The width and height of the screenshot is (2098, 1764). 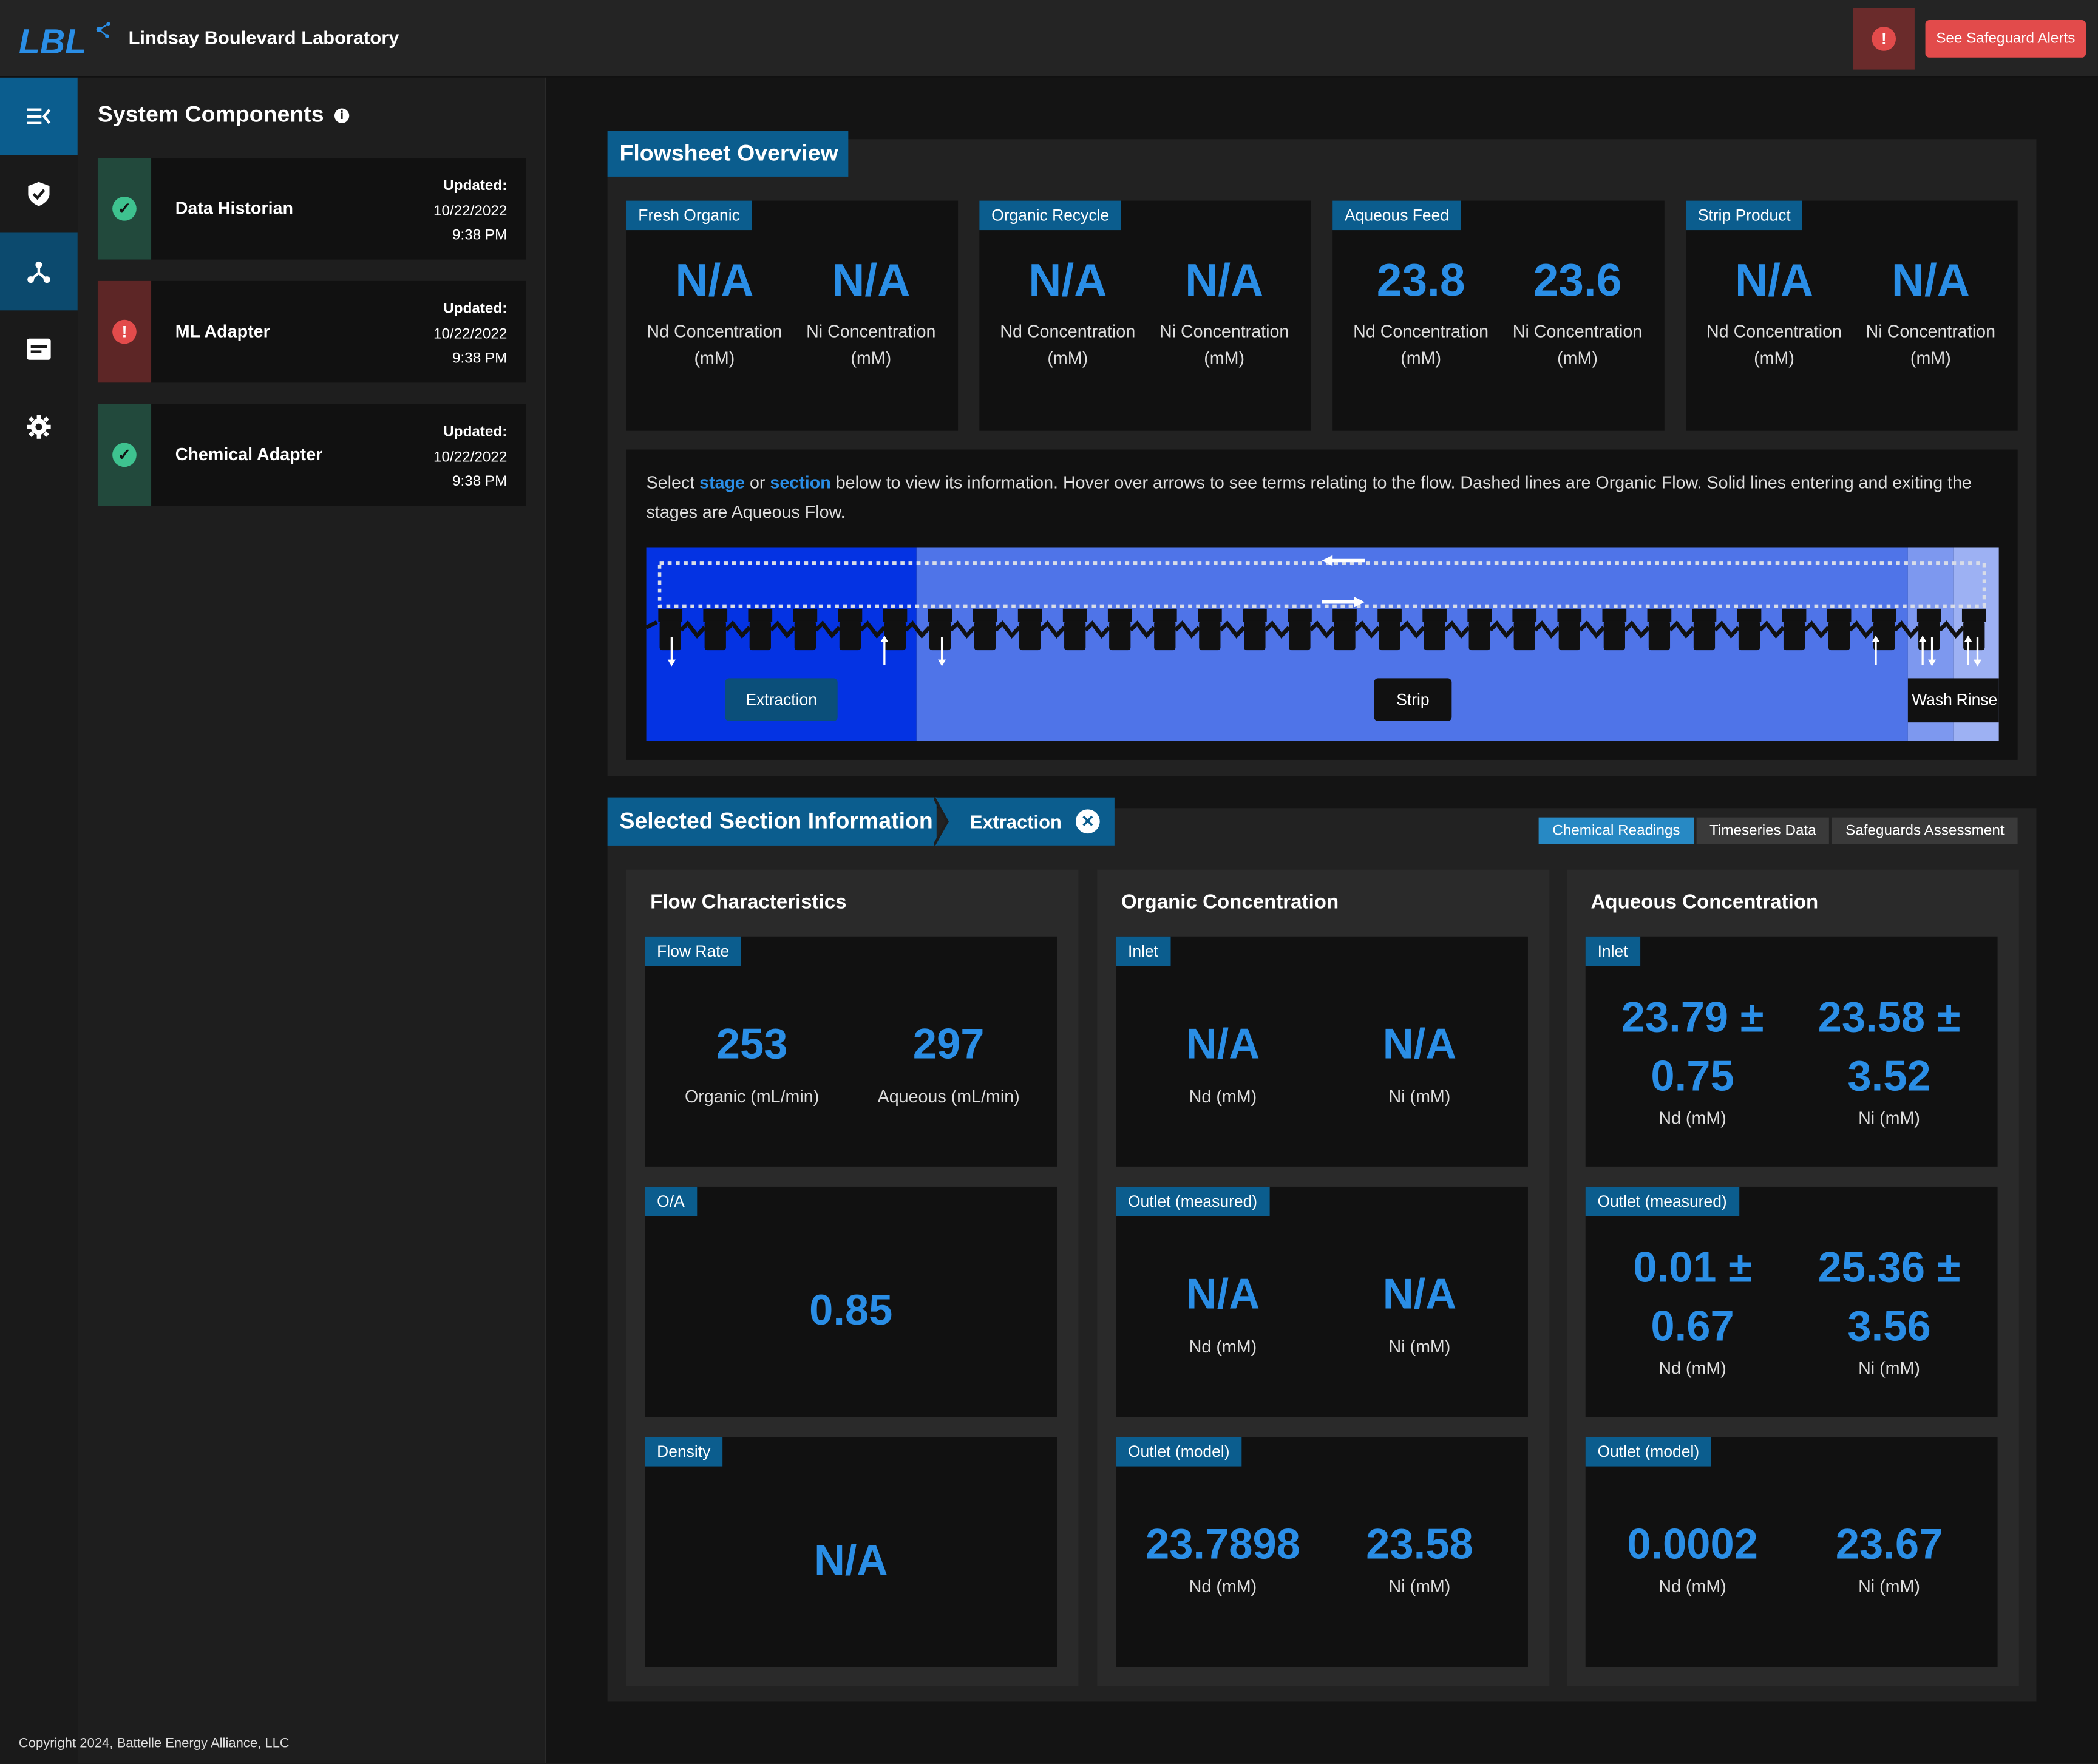 What do you see at coordinates (684, 1452) in the screenshot?
I see `density-label: Density` at bounding box center [684, 1452].